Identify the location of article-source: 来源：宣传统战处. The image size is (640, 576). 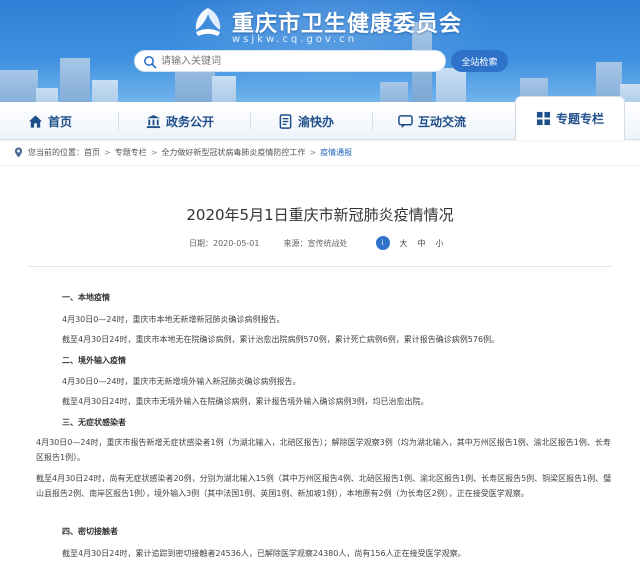
(315, 243).